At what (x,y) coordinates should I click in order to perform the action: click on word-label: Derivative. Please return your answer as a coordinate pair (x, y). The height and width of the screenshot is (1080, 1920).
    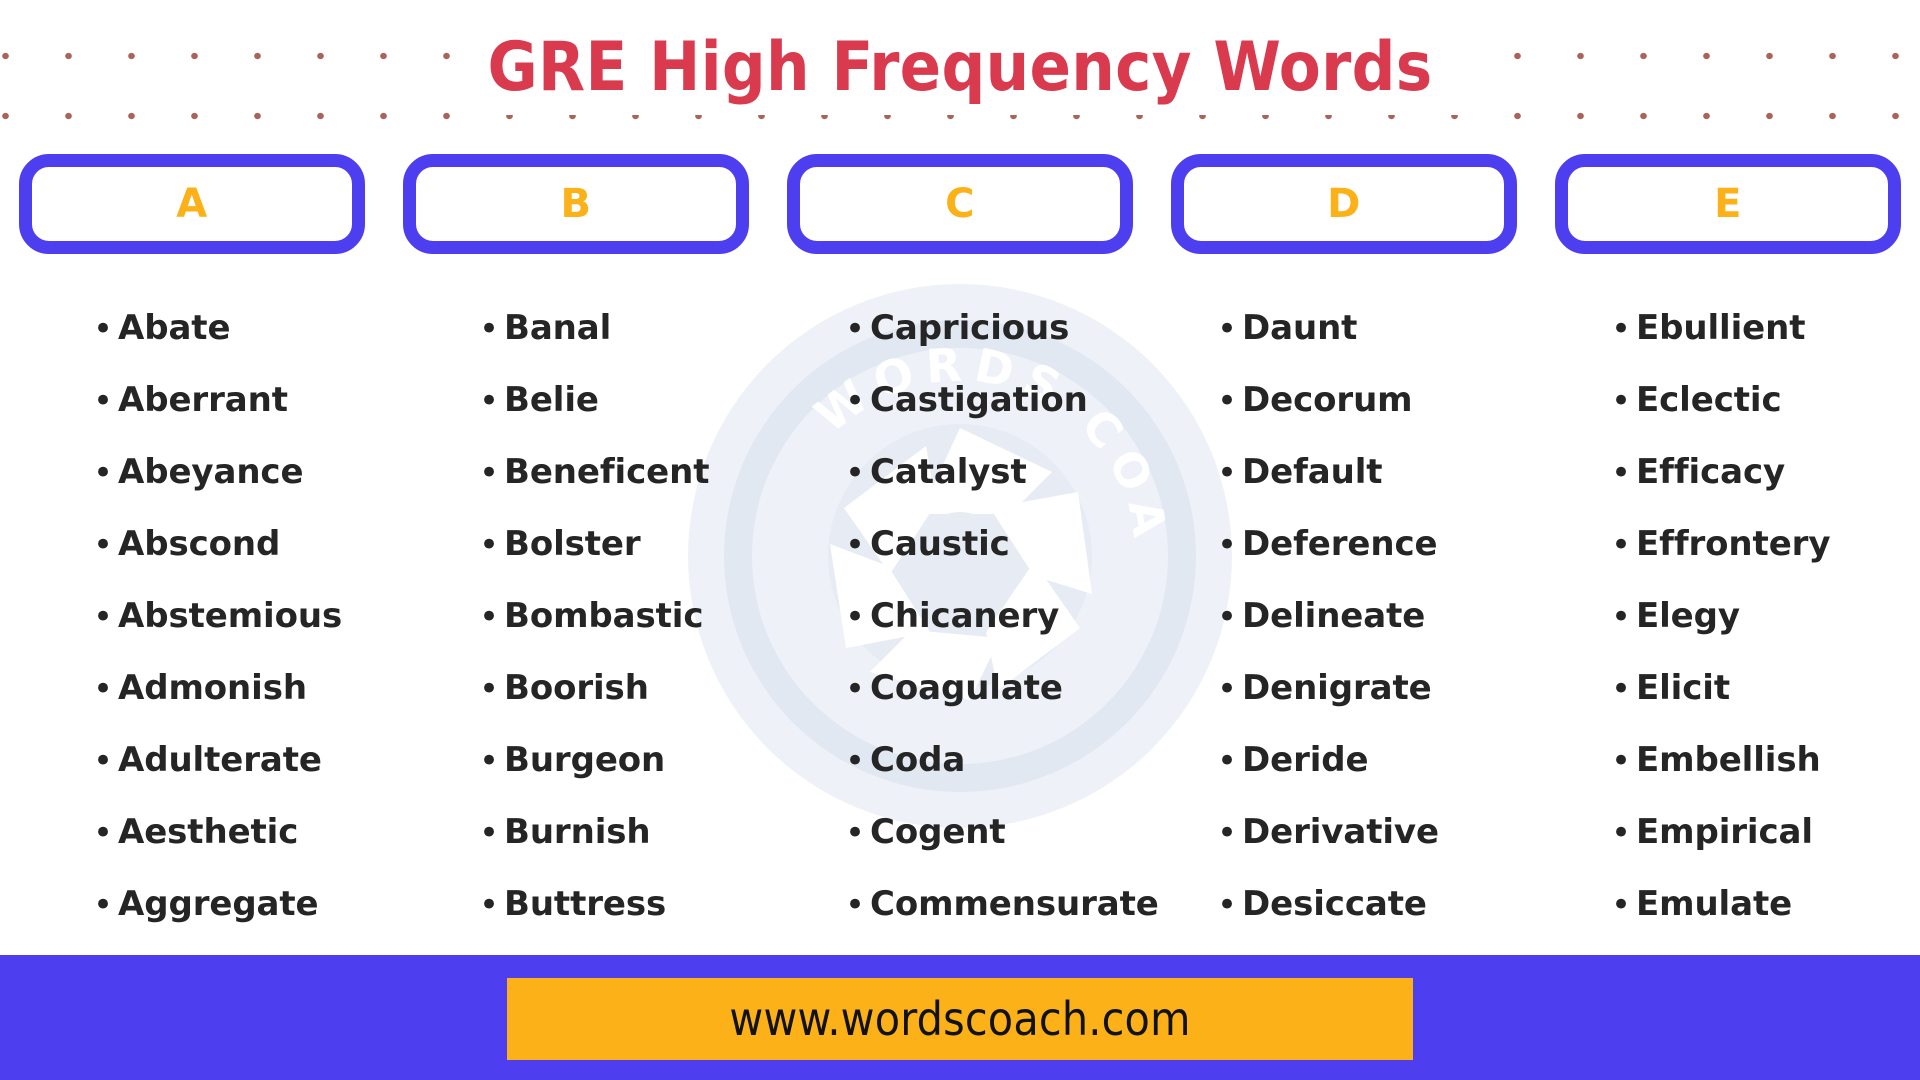
    Looking at the image, I should click on (1340, 832).